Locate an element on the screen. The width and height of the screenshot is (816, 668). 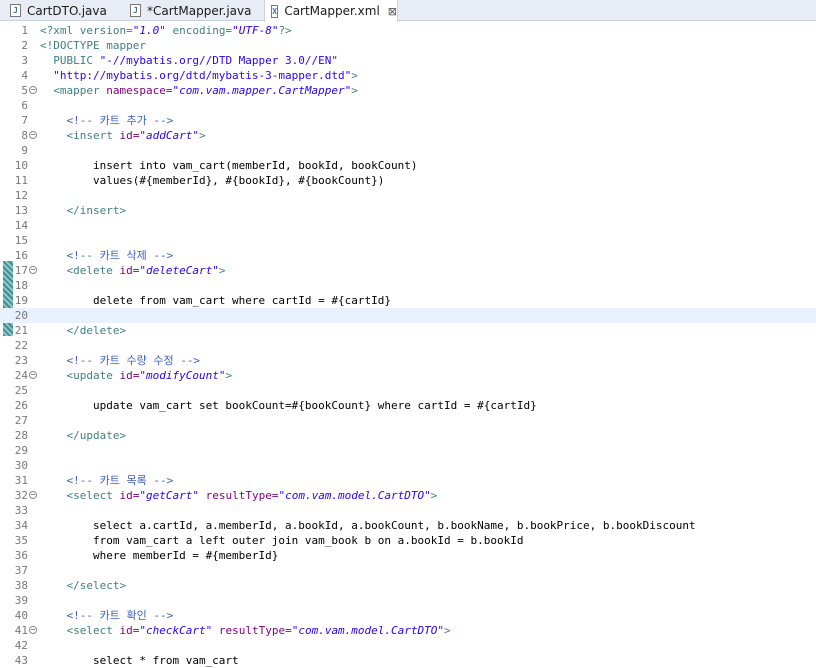
code-token: <!-- 카트 추가 --> is located at coordinates (107, 120).